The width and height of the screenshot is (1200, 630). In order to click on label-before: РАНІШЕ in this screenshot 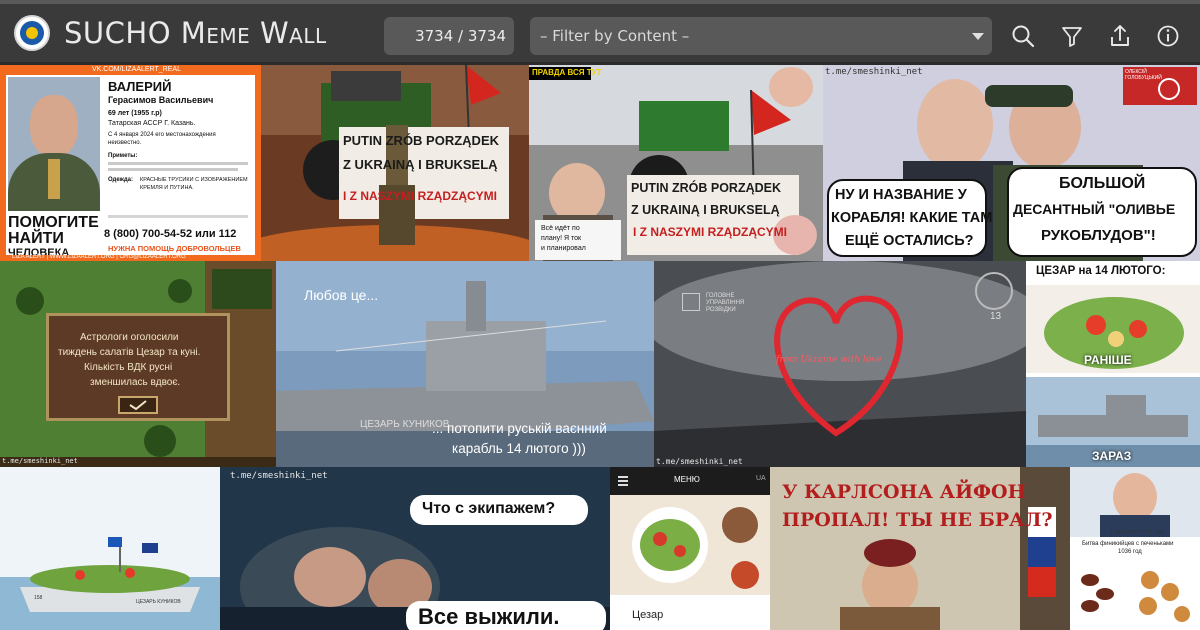, I will do `click(1108, 360)`.